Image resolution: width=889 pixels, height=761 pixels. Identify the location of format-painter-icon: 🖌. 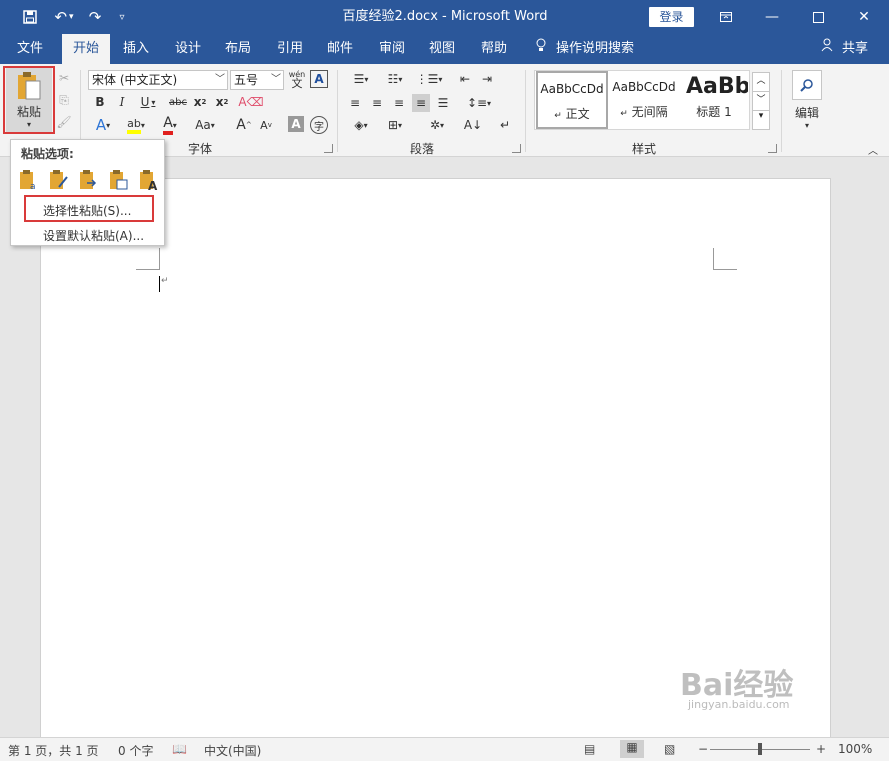
(64, 122).